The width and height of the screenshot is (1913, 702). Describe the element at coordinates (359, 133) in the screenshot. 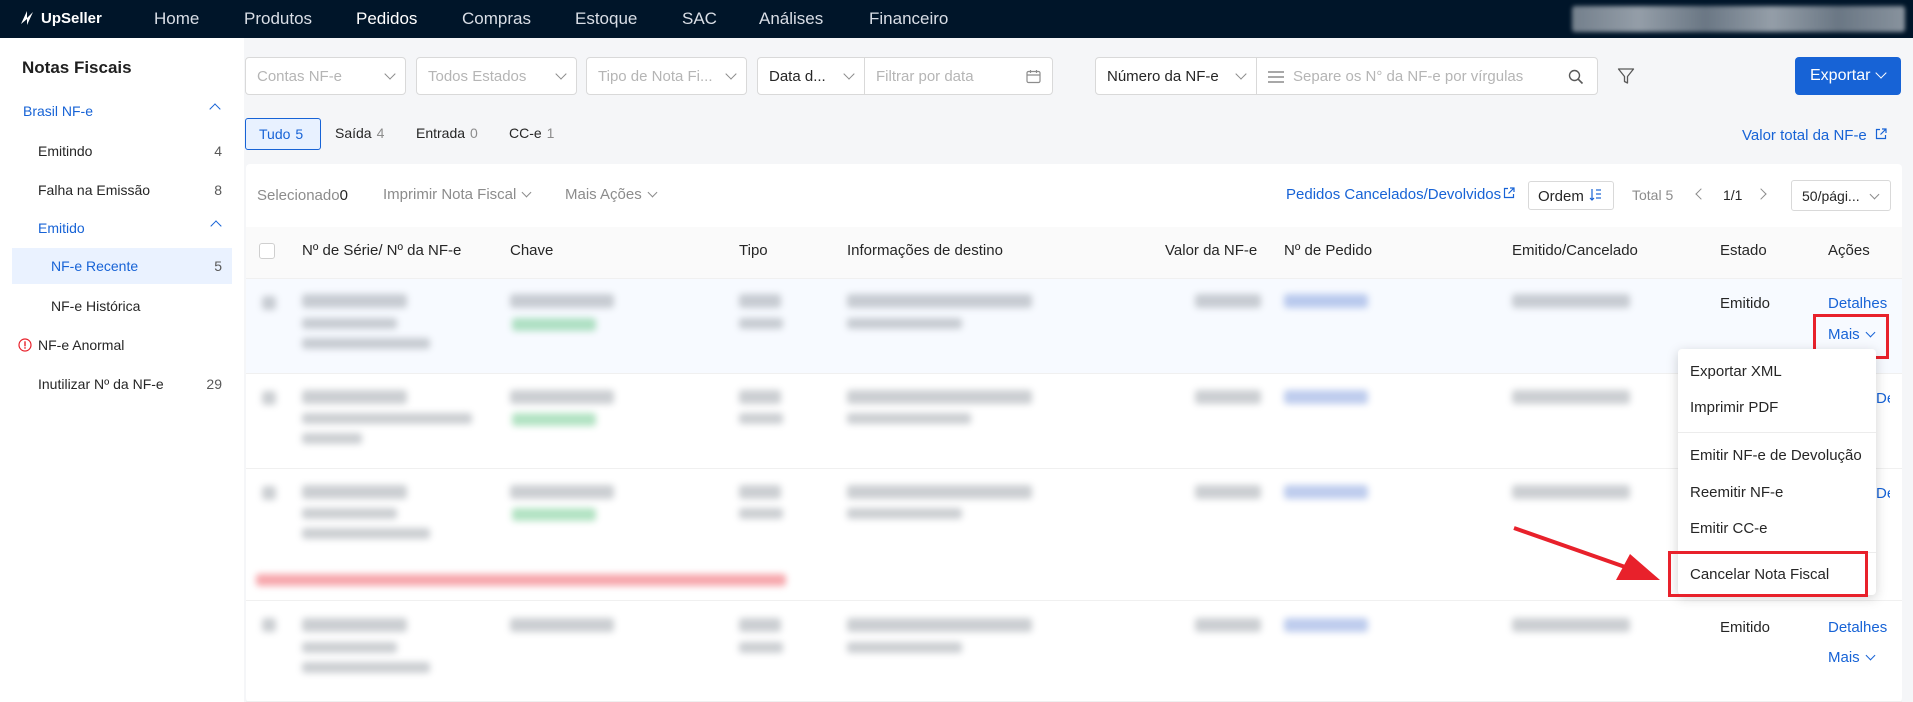

I see `tab-saida: Saída 4` at that location.